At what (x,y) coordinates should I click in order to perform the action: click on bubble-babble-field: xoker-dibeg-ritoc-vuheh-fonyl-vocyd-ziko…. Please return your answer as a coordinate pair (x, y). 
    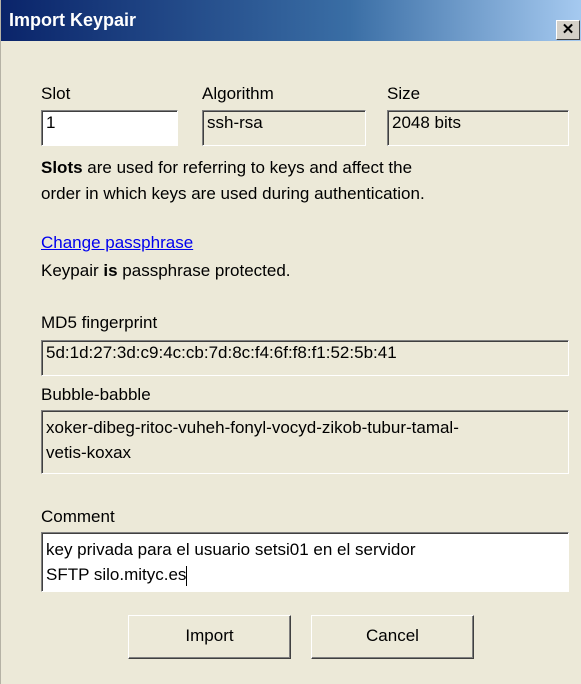
    Looking at the image, I should click on (305, 442).